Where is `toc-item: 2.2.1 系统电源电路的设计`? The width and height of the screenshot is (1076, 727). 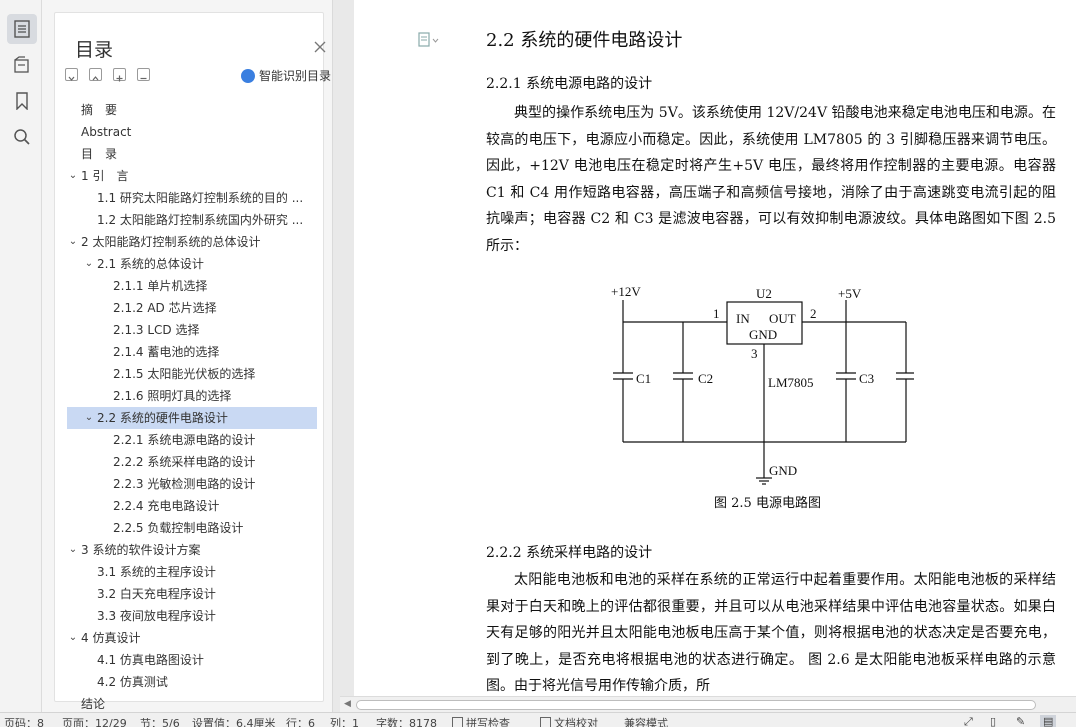
toc-item: 2.2.1 系统电源电路的设计 is located at coordinates (192, 440).